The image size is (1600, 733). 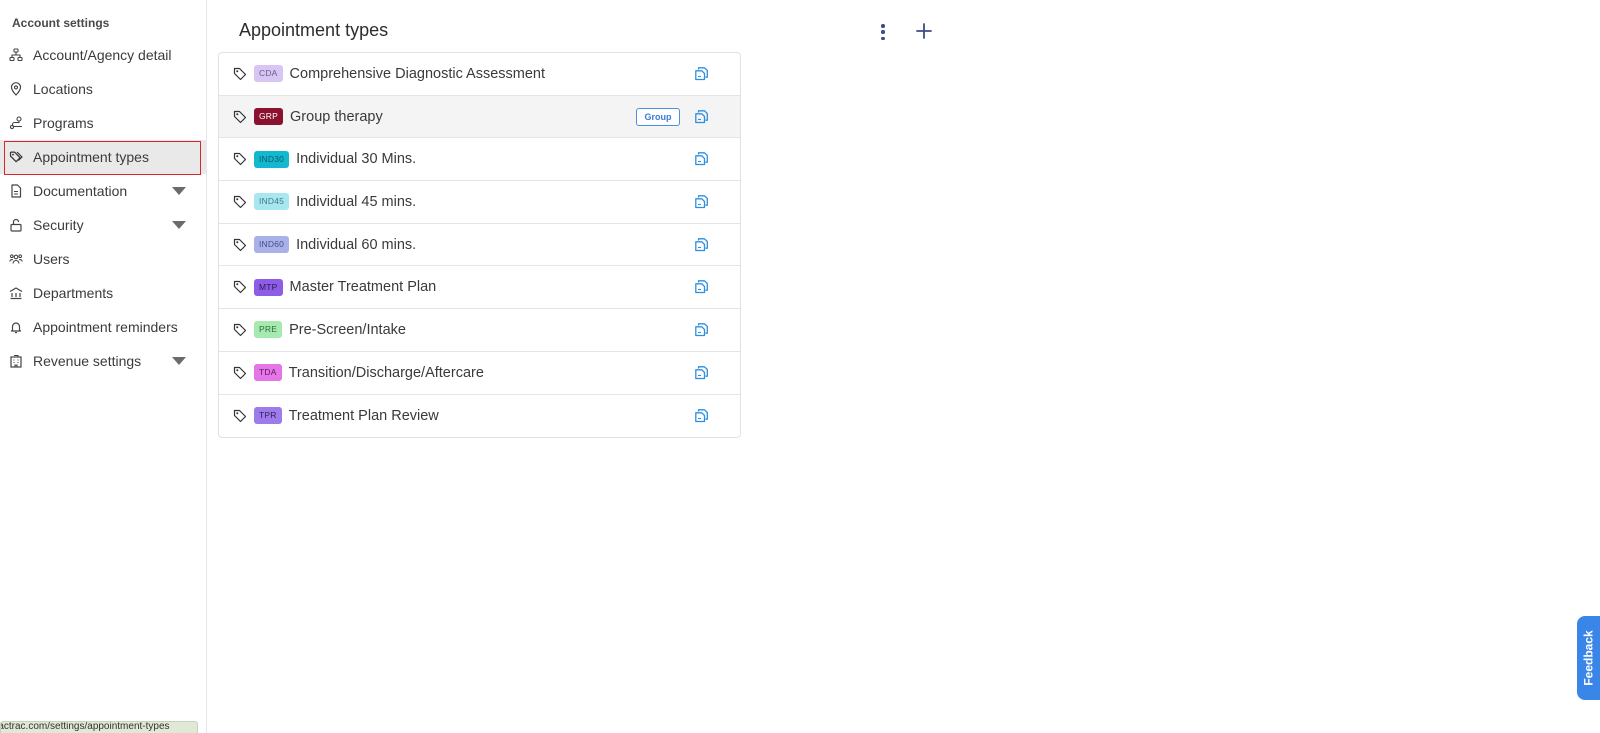 What do you see at coordinates (80, 191) in the screenshot?
I see `sidebar-item-label: Documentation` at bounding box center [80, 191].